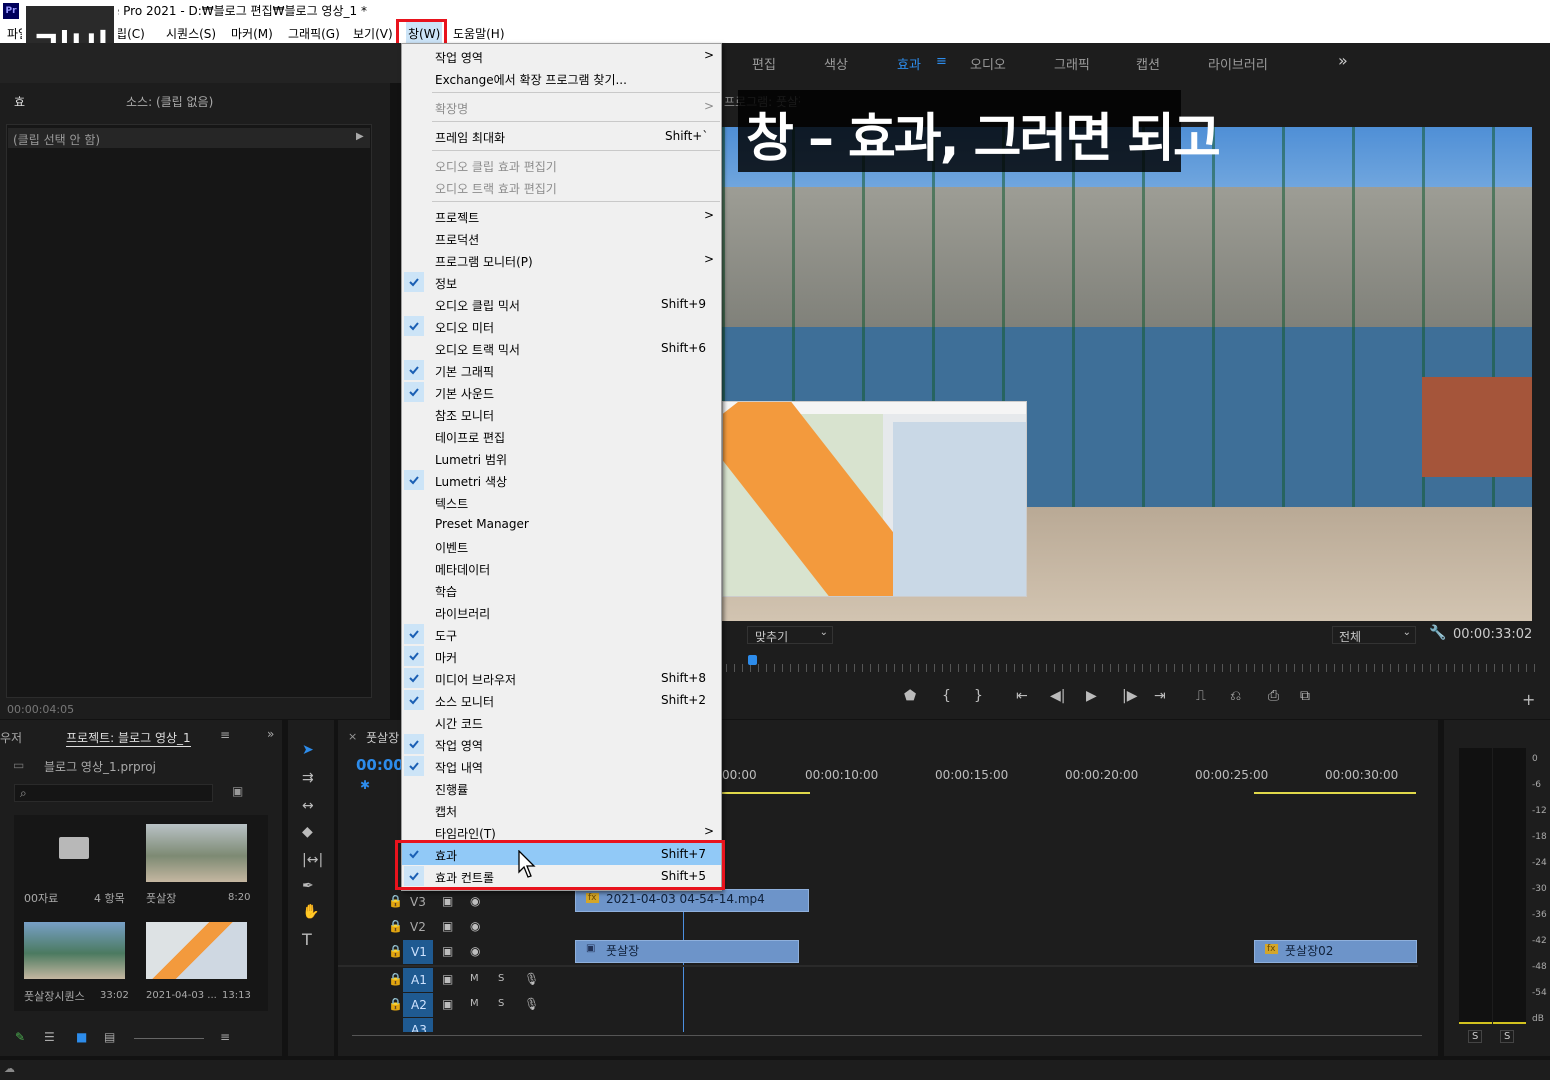 The width and height of the screenshot is (1550, 1080). Describe the element at coordinates (225, 1037) in the screenshot. I see `sort-icon: ≡` at that location.